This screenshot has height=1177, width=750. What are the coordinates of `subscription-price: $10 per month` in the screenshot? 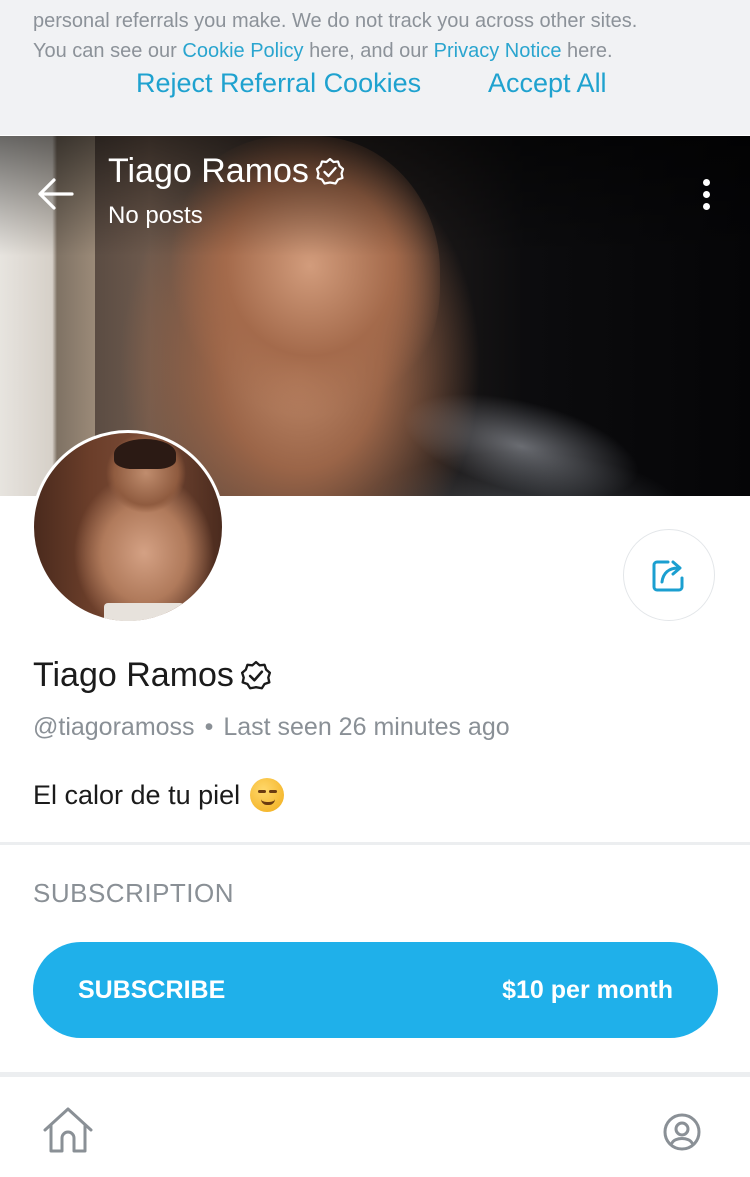 It's located at (587, 989).